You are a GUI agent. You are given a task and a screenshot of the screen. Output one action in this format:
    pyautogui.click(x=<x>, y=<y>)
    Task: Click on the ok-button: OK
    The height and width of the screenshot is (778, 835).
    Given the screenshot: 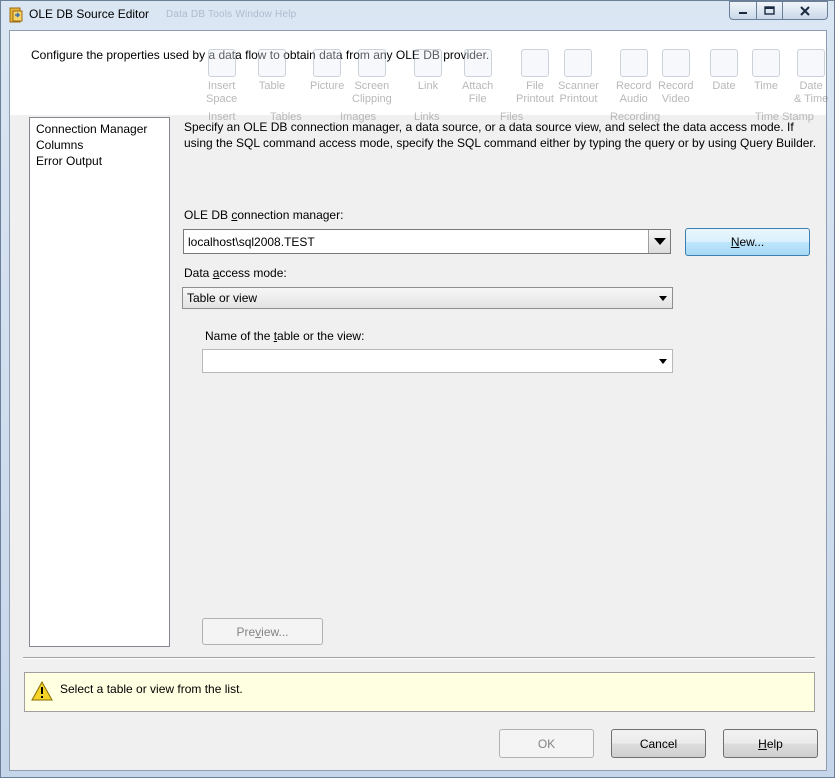 What is the action you would take?
    pyautogui.click(x=546, y=743)
    